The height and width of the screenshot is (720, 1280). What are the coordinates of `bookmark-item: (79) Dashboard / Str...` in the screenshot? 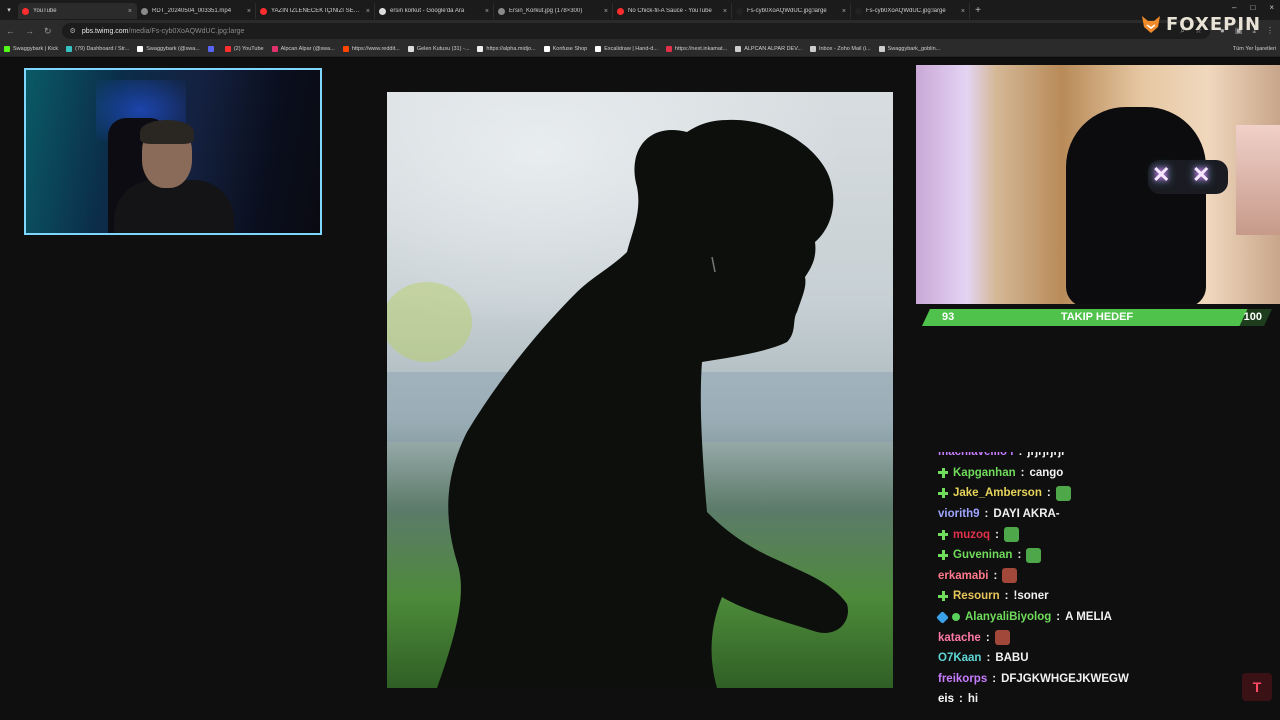 It's located at (97, 49).